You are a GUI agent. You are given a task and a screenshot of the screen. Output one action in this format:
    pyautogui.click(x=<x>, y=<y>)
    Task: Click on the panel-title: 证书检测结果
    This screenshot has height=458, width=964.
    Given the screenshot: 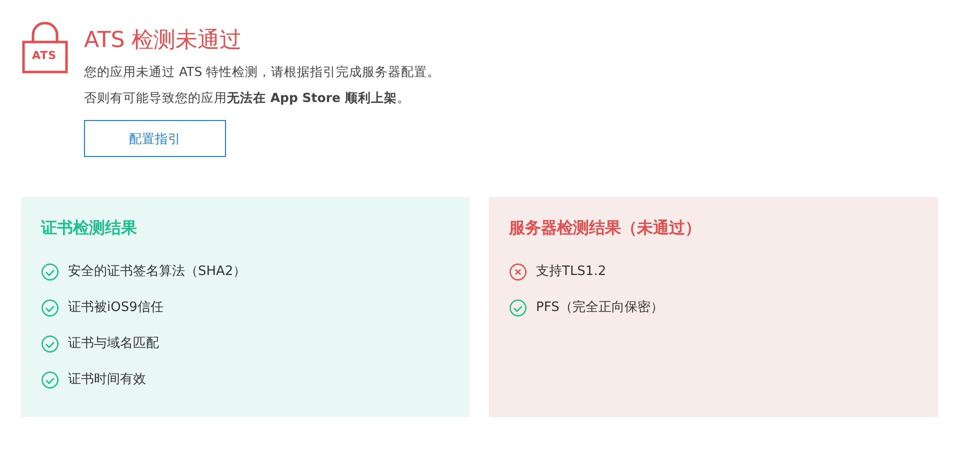 What is the action you would take?
    pyautogui.click(x=89, y=228)
    